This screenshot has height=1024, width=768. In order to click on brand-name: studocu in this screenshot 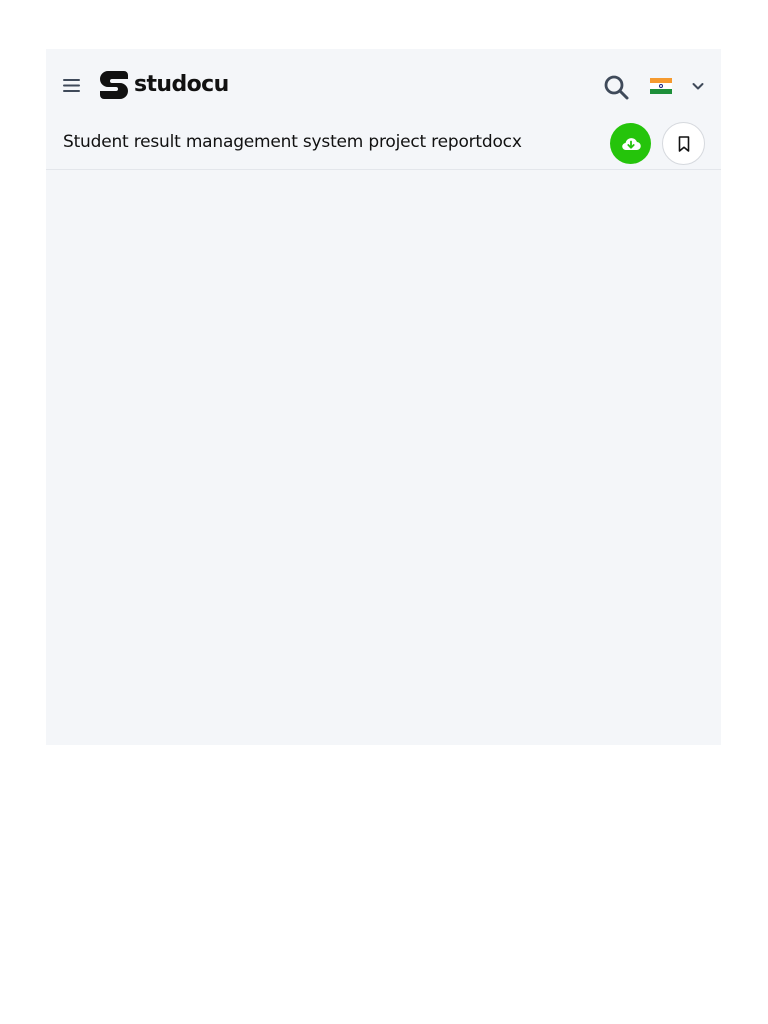, I will do `click(181, 84)`.